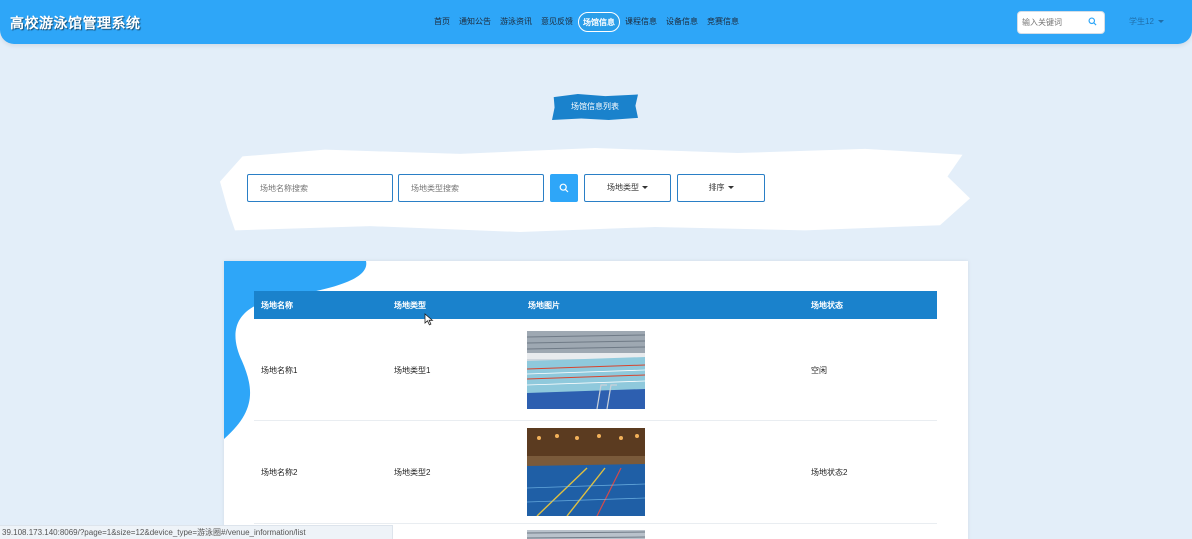  What do you see at coordinates (682, 22) in the screenshot?
I see `nav-equipment-info: 设备信息` at bounding box center [682, 22].